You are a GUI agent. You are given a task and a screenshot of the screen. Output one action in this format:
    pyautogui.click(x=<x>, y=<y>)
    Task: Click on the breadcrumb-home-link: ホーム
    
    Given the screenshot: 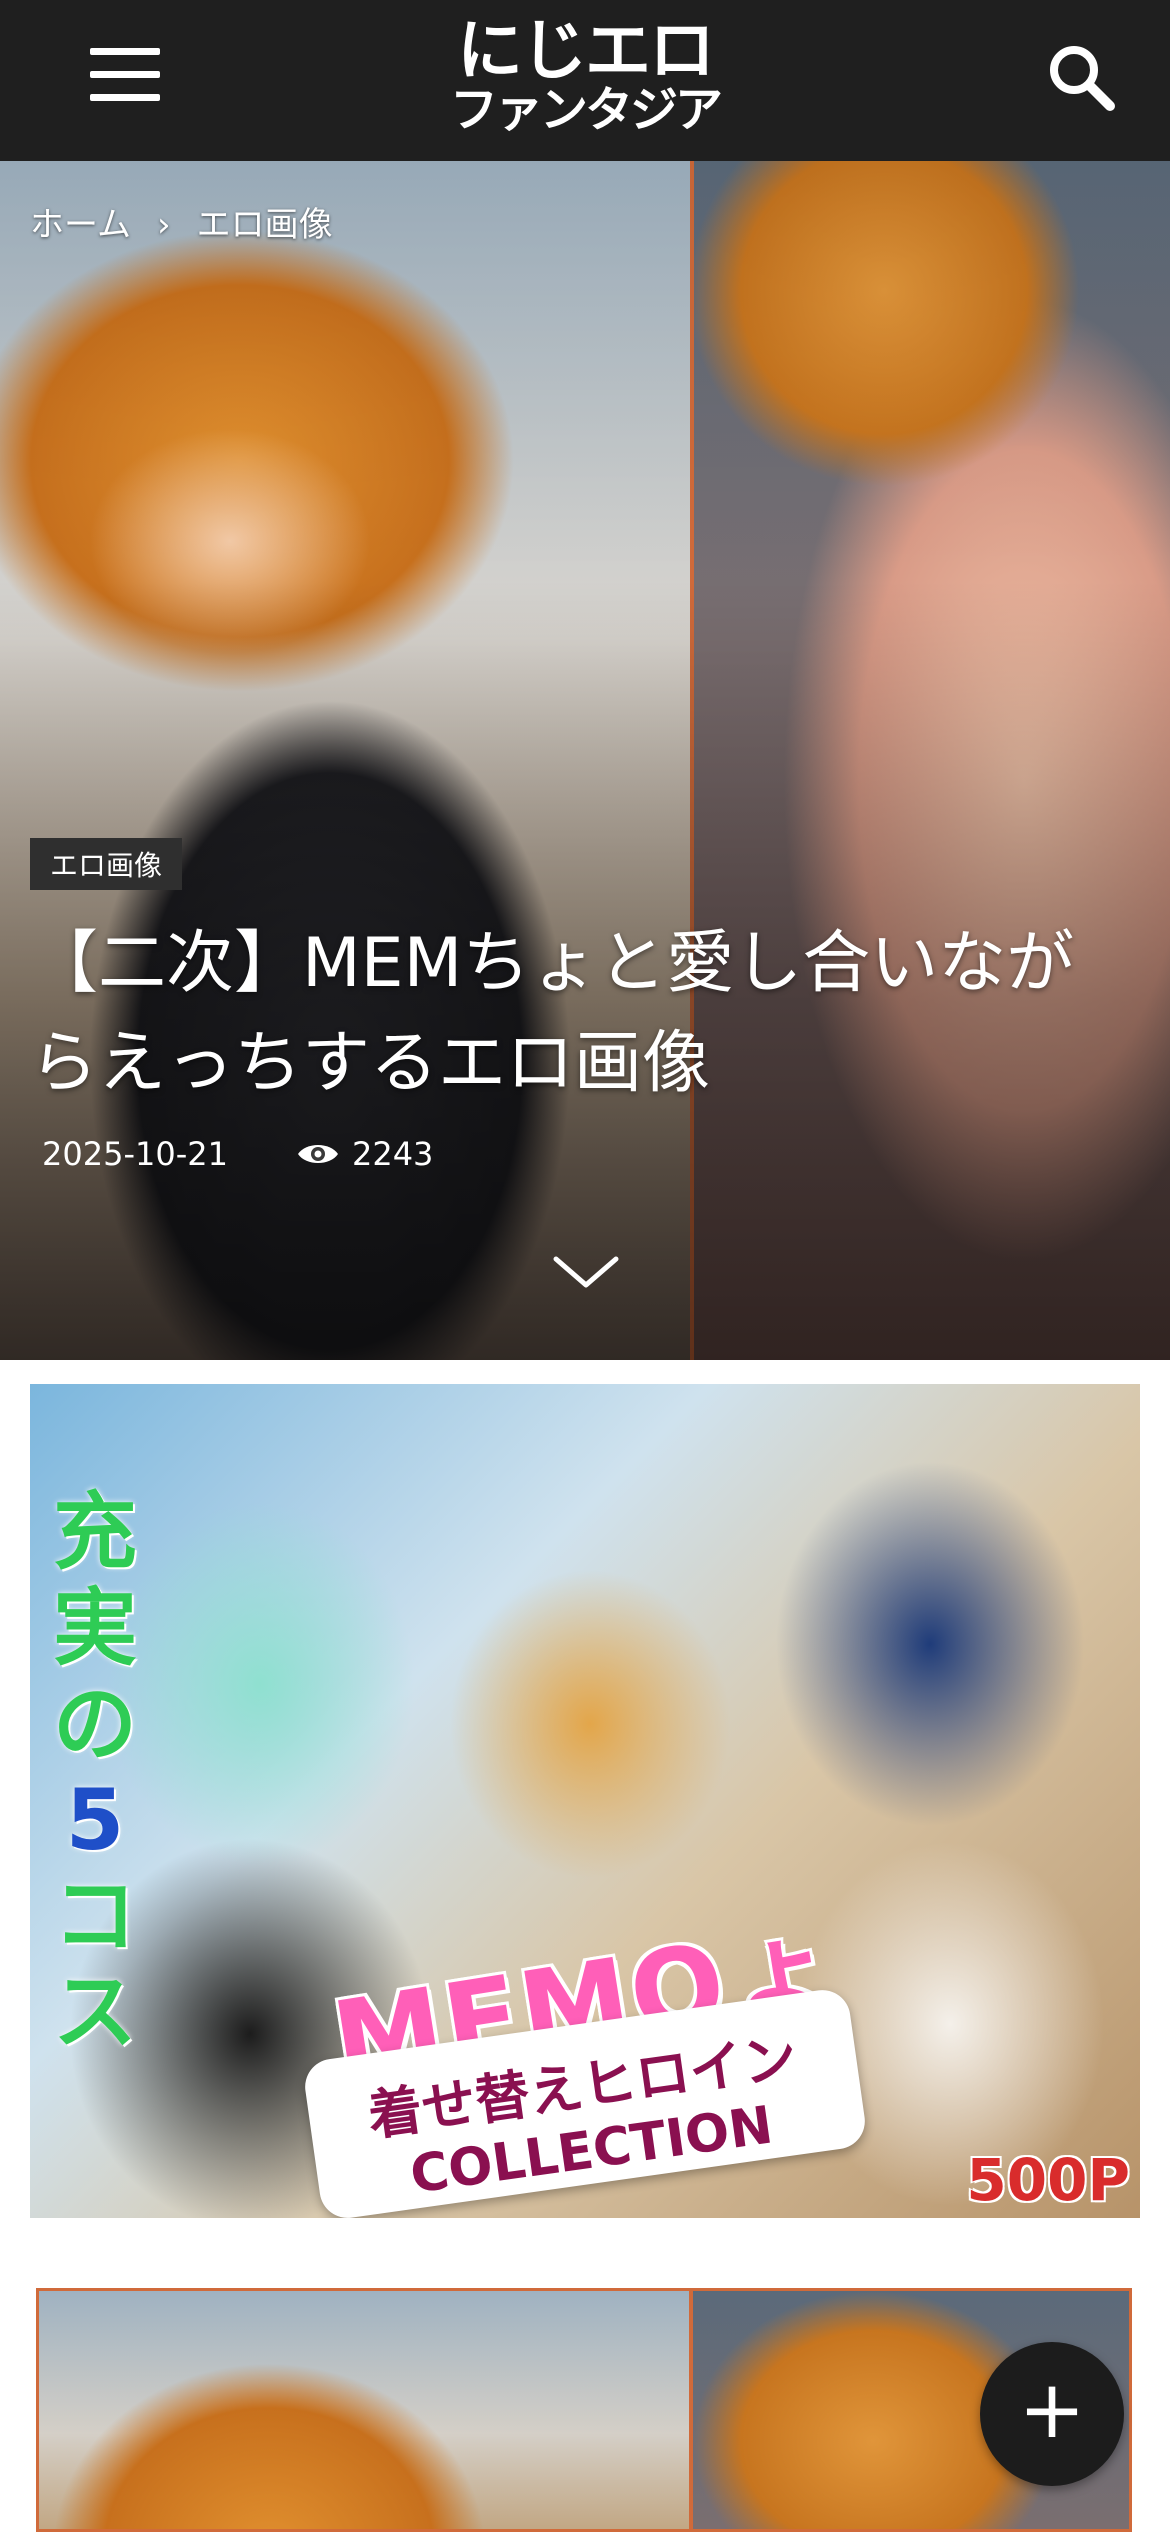 What is the action you would take?
    pyautogui.click(x=80, y=225)
    